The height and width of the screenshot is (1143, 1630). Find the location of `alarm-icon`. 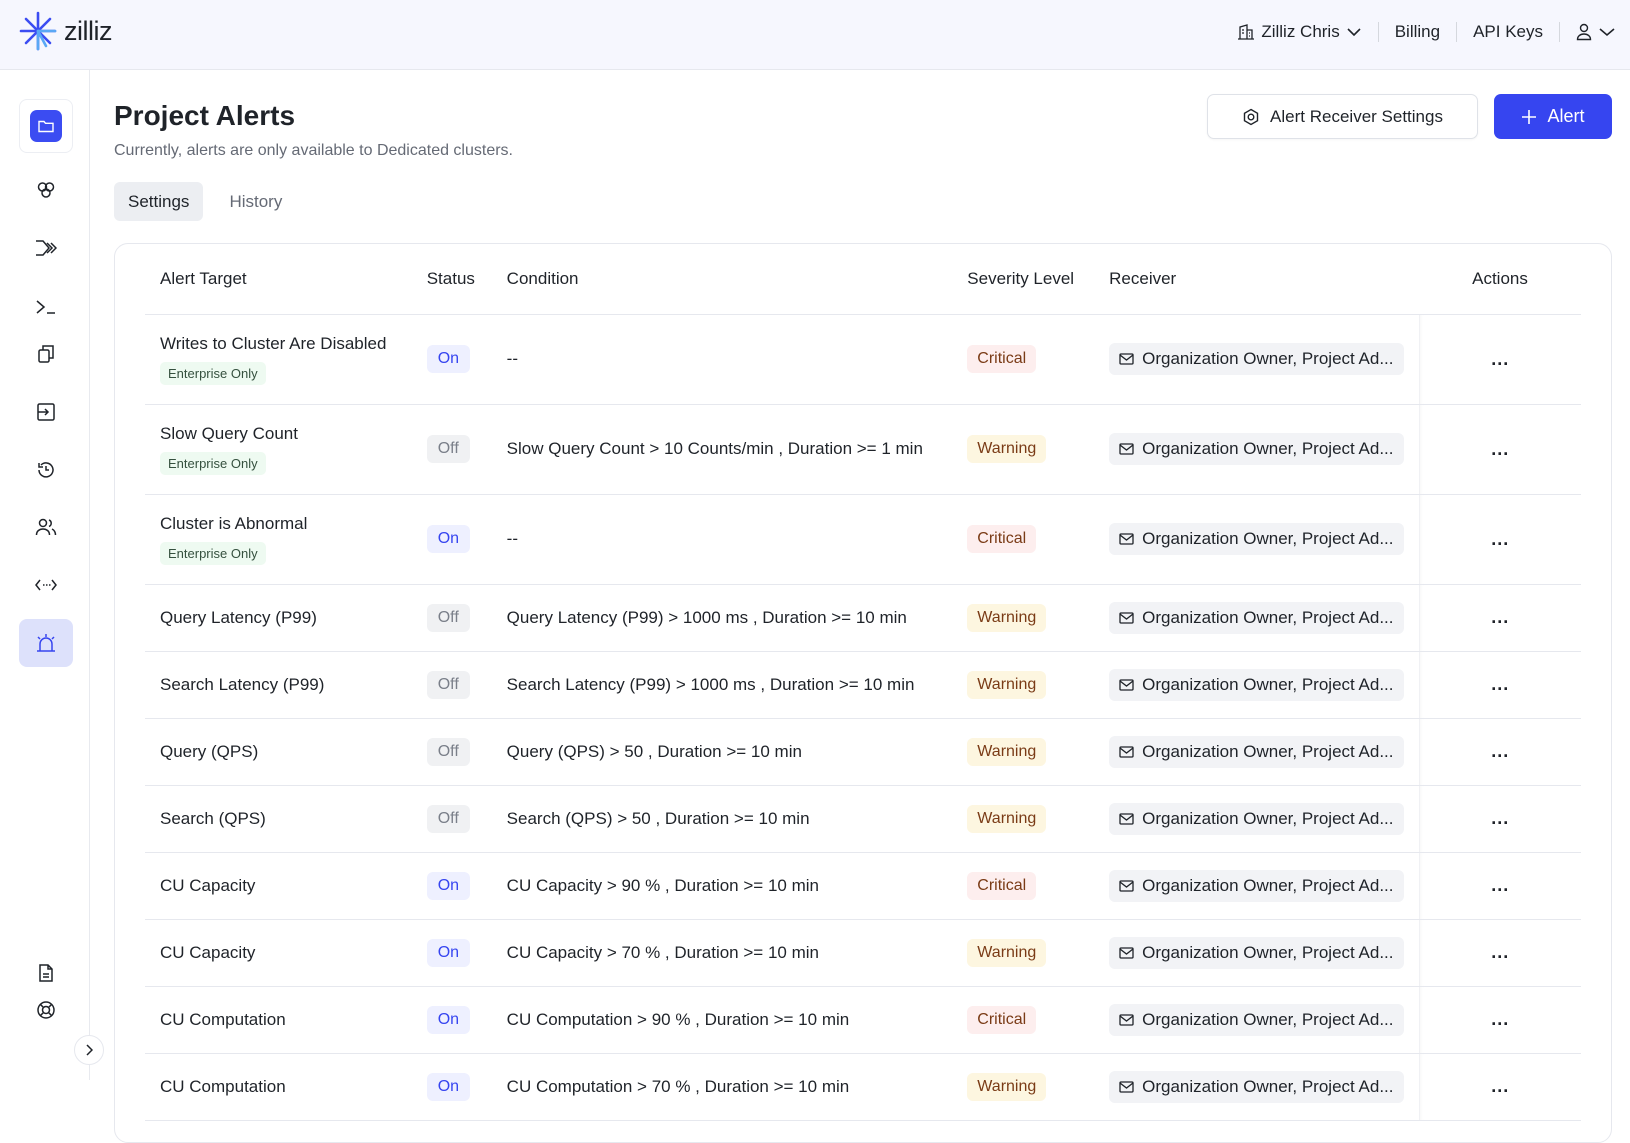

alarm-icon is located at coordinates (46, 643).